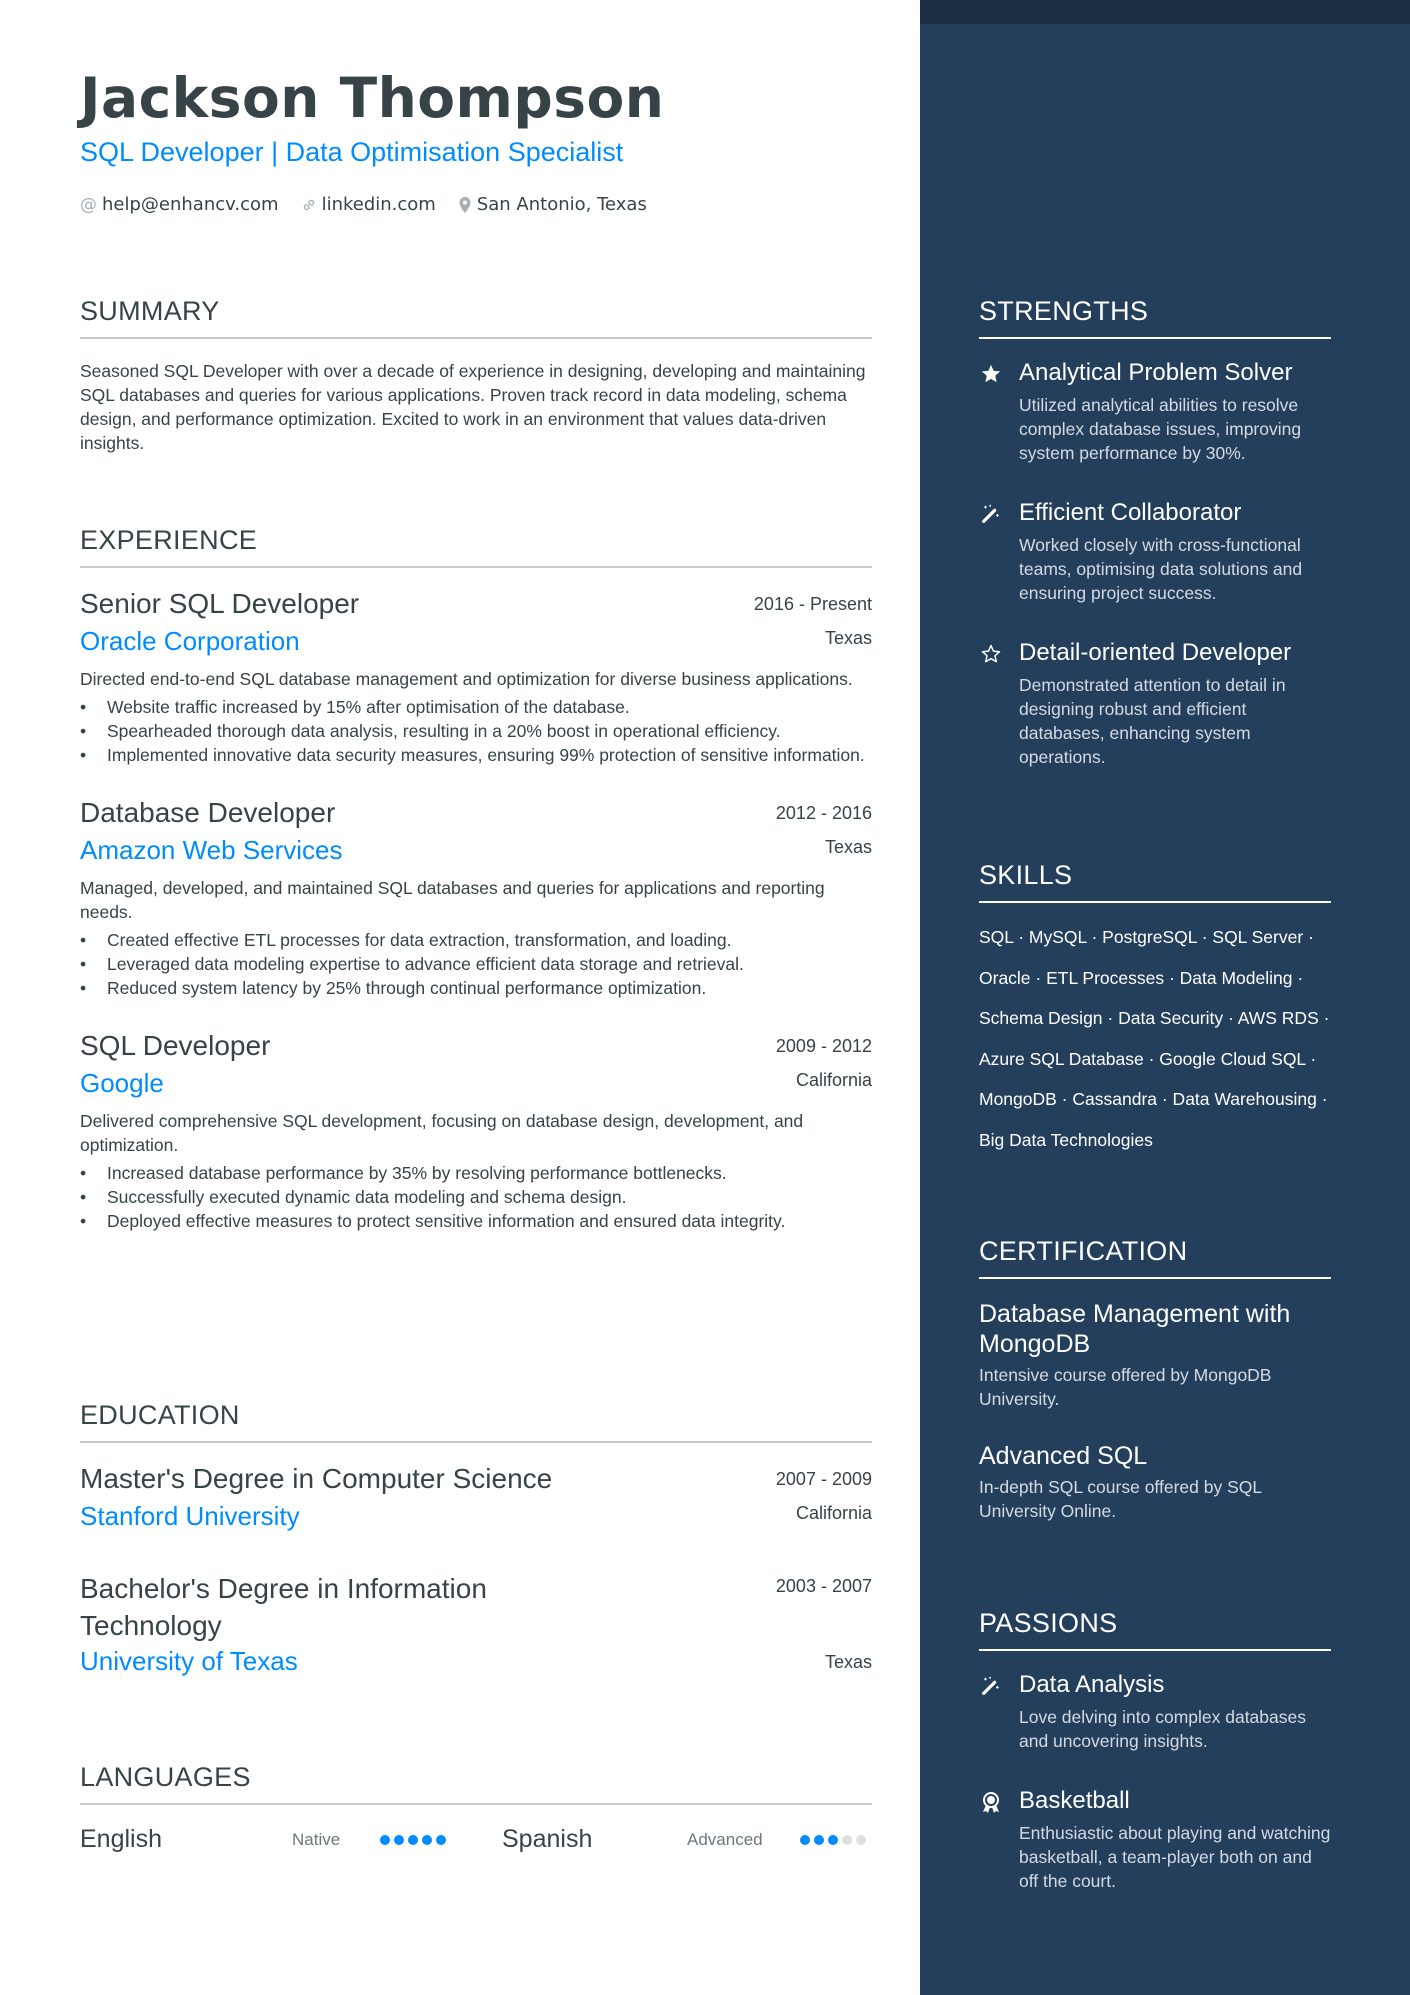  I want to click on summary-heading: Summary, so click(476, 317).